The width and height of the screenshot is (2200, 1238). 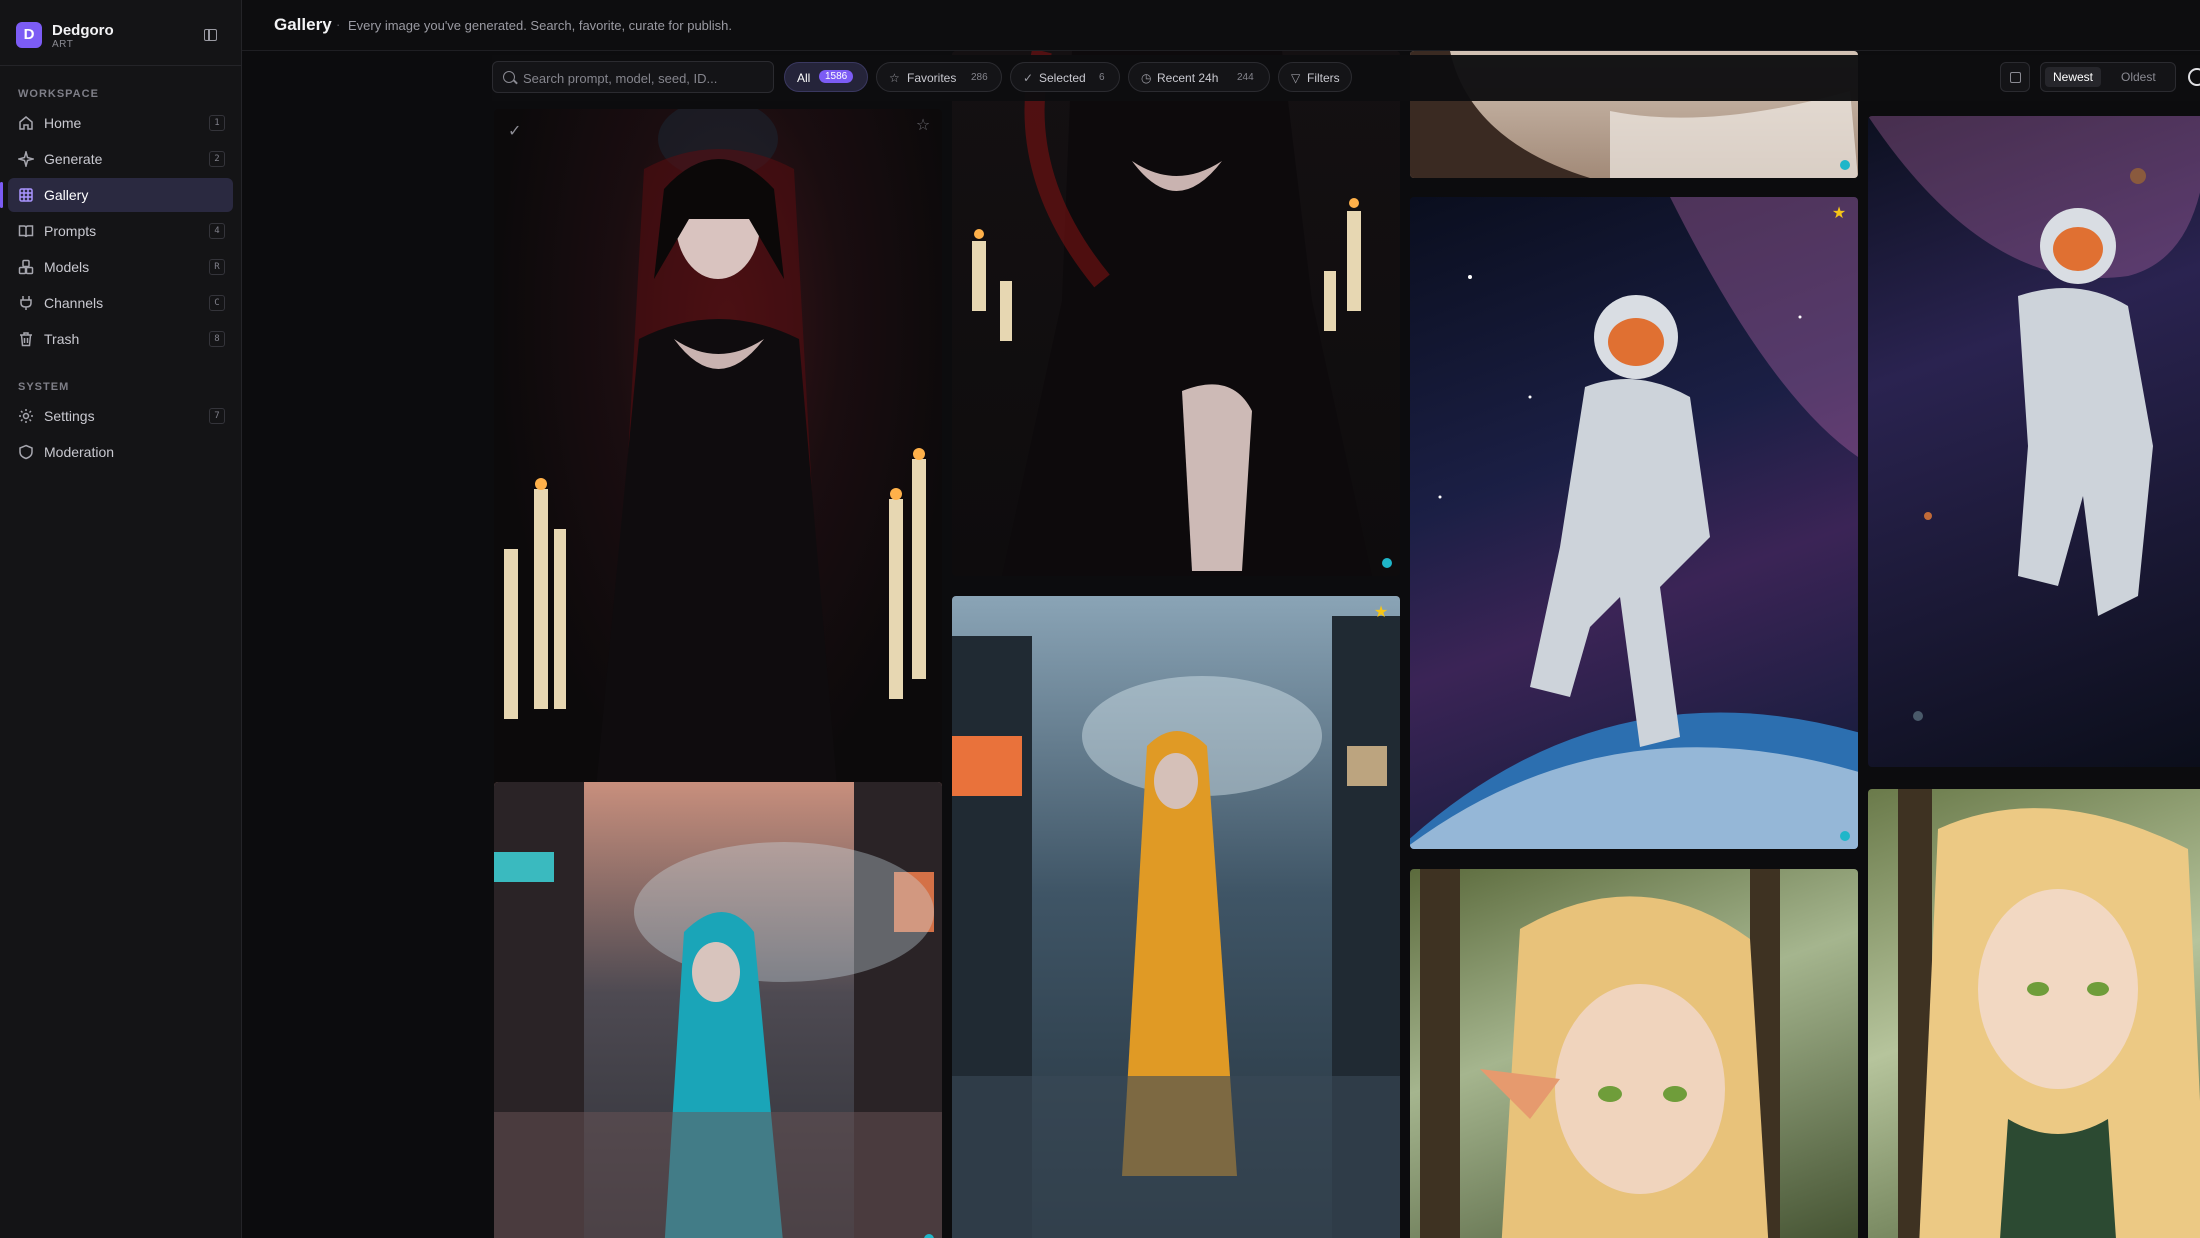 What do you see at coordinates (120, 159) in the screenshot?
I see `sidebar-item-generate: Generate 2` at bounding box center [120, 159].